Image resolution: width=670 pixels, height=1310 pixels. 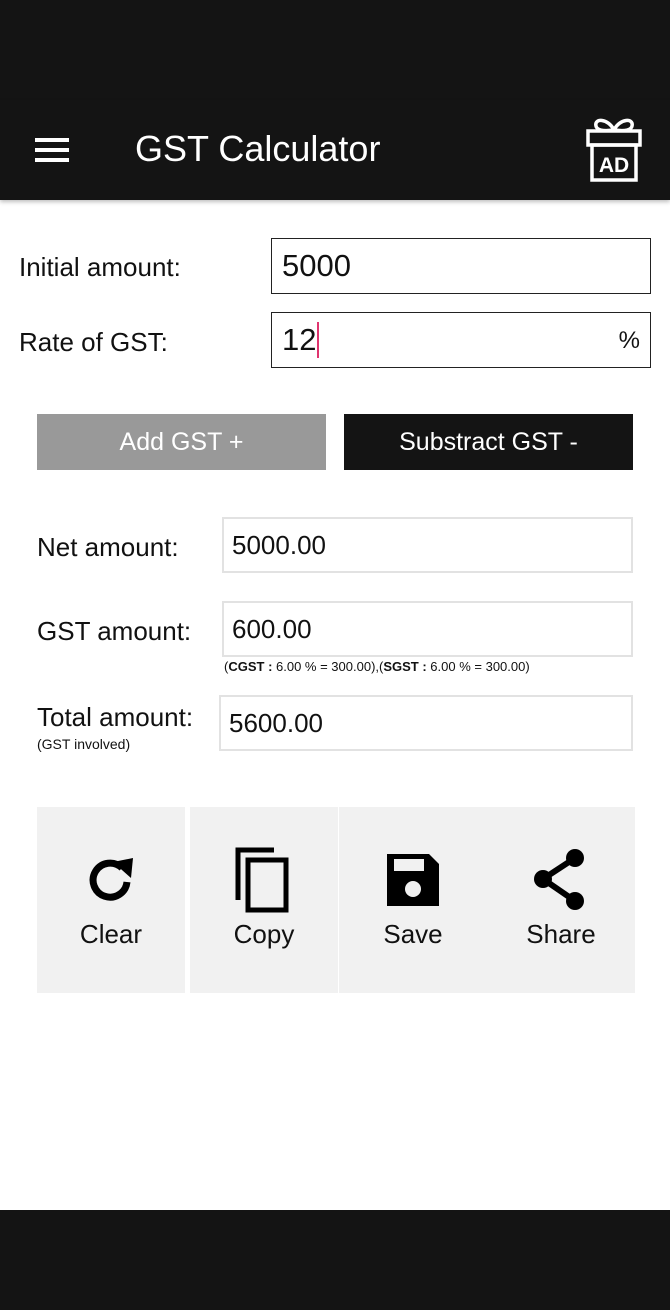 I want to click on save-button: Save, so click(x=413, y=900).